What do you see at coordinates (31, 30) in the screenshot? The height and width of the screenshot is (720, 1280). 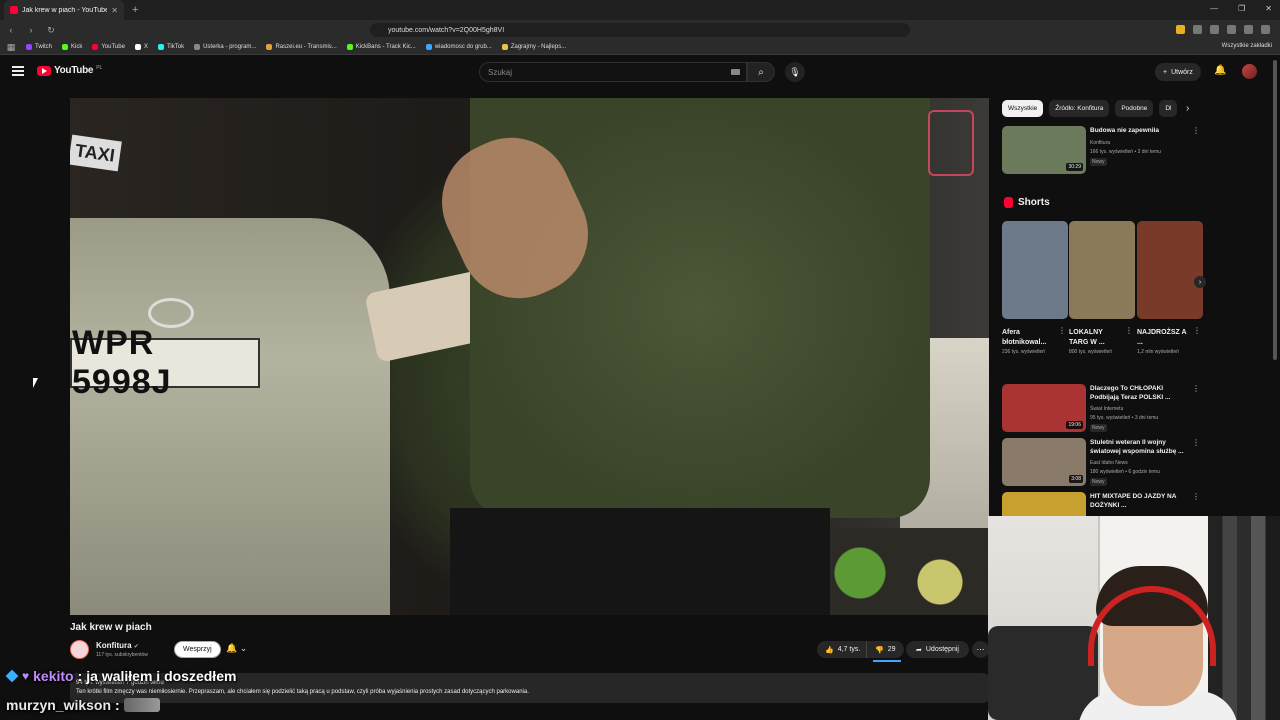 I see `forward-icon: ›` at bounding box center [31, 30].